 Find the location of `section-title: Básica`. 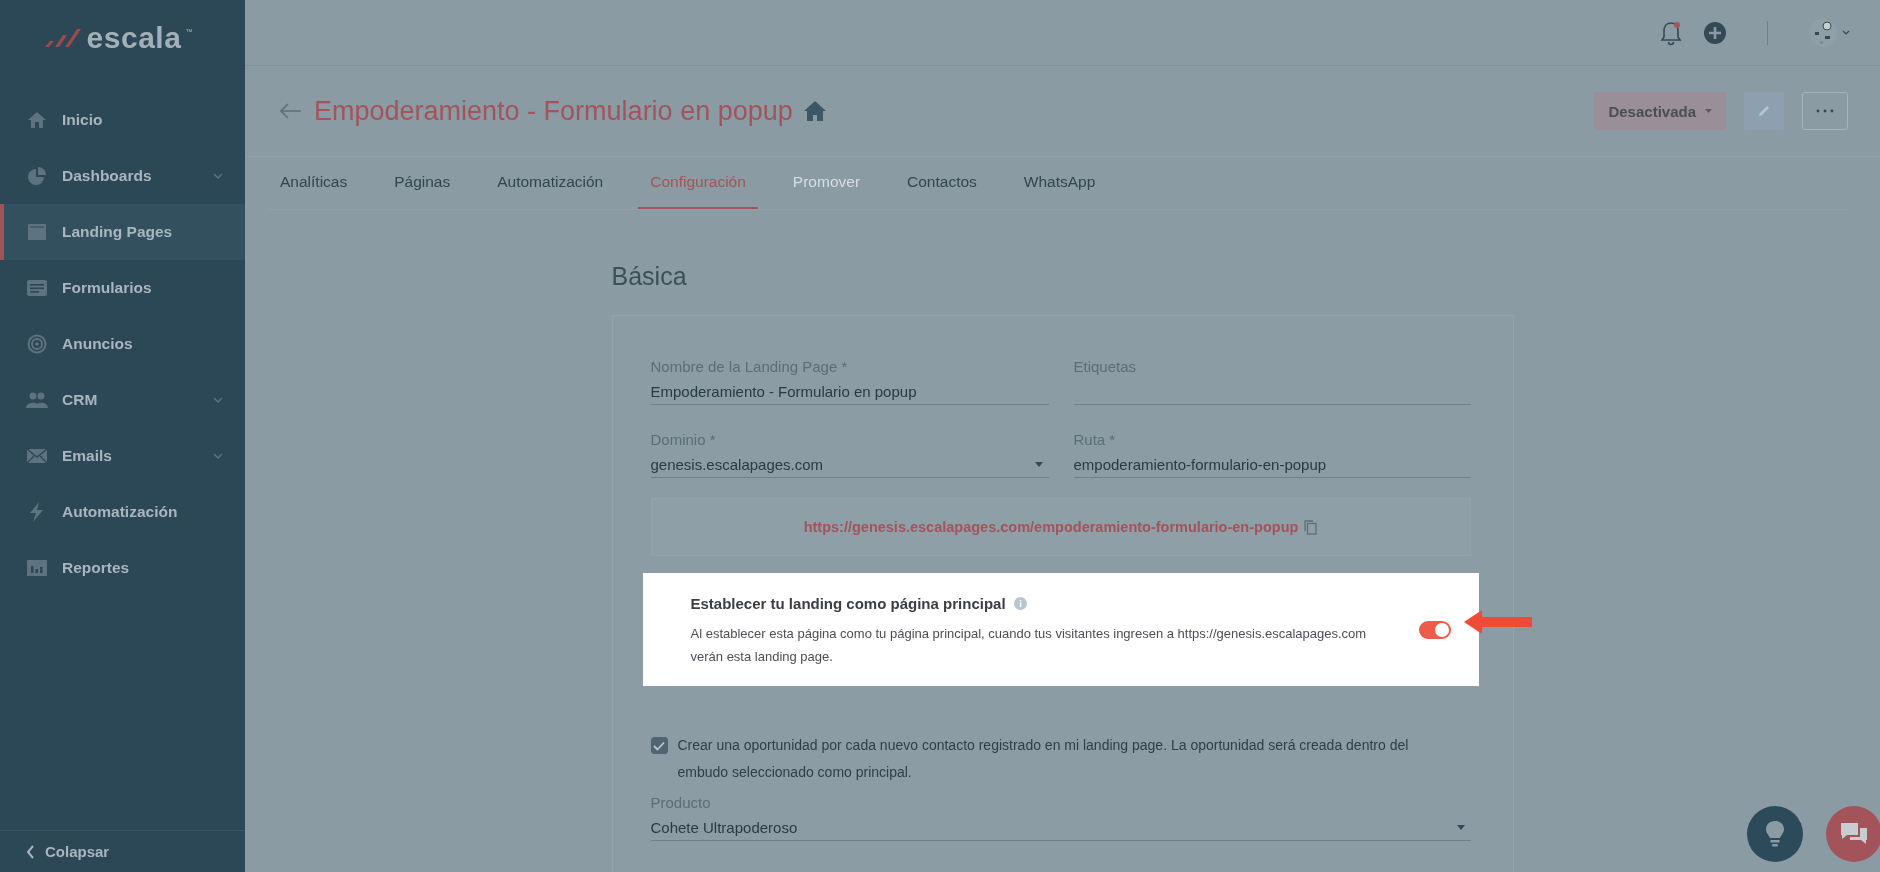

section-title: Básica is located at coordinates (649, 276).